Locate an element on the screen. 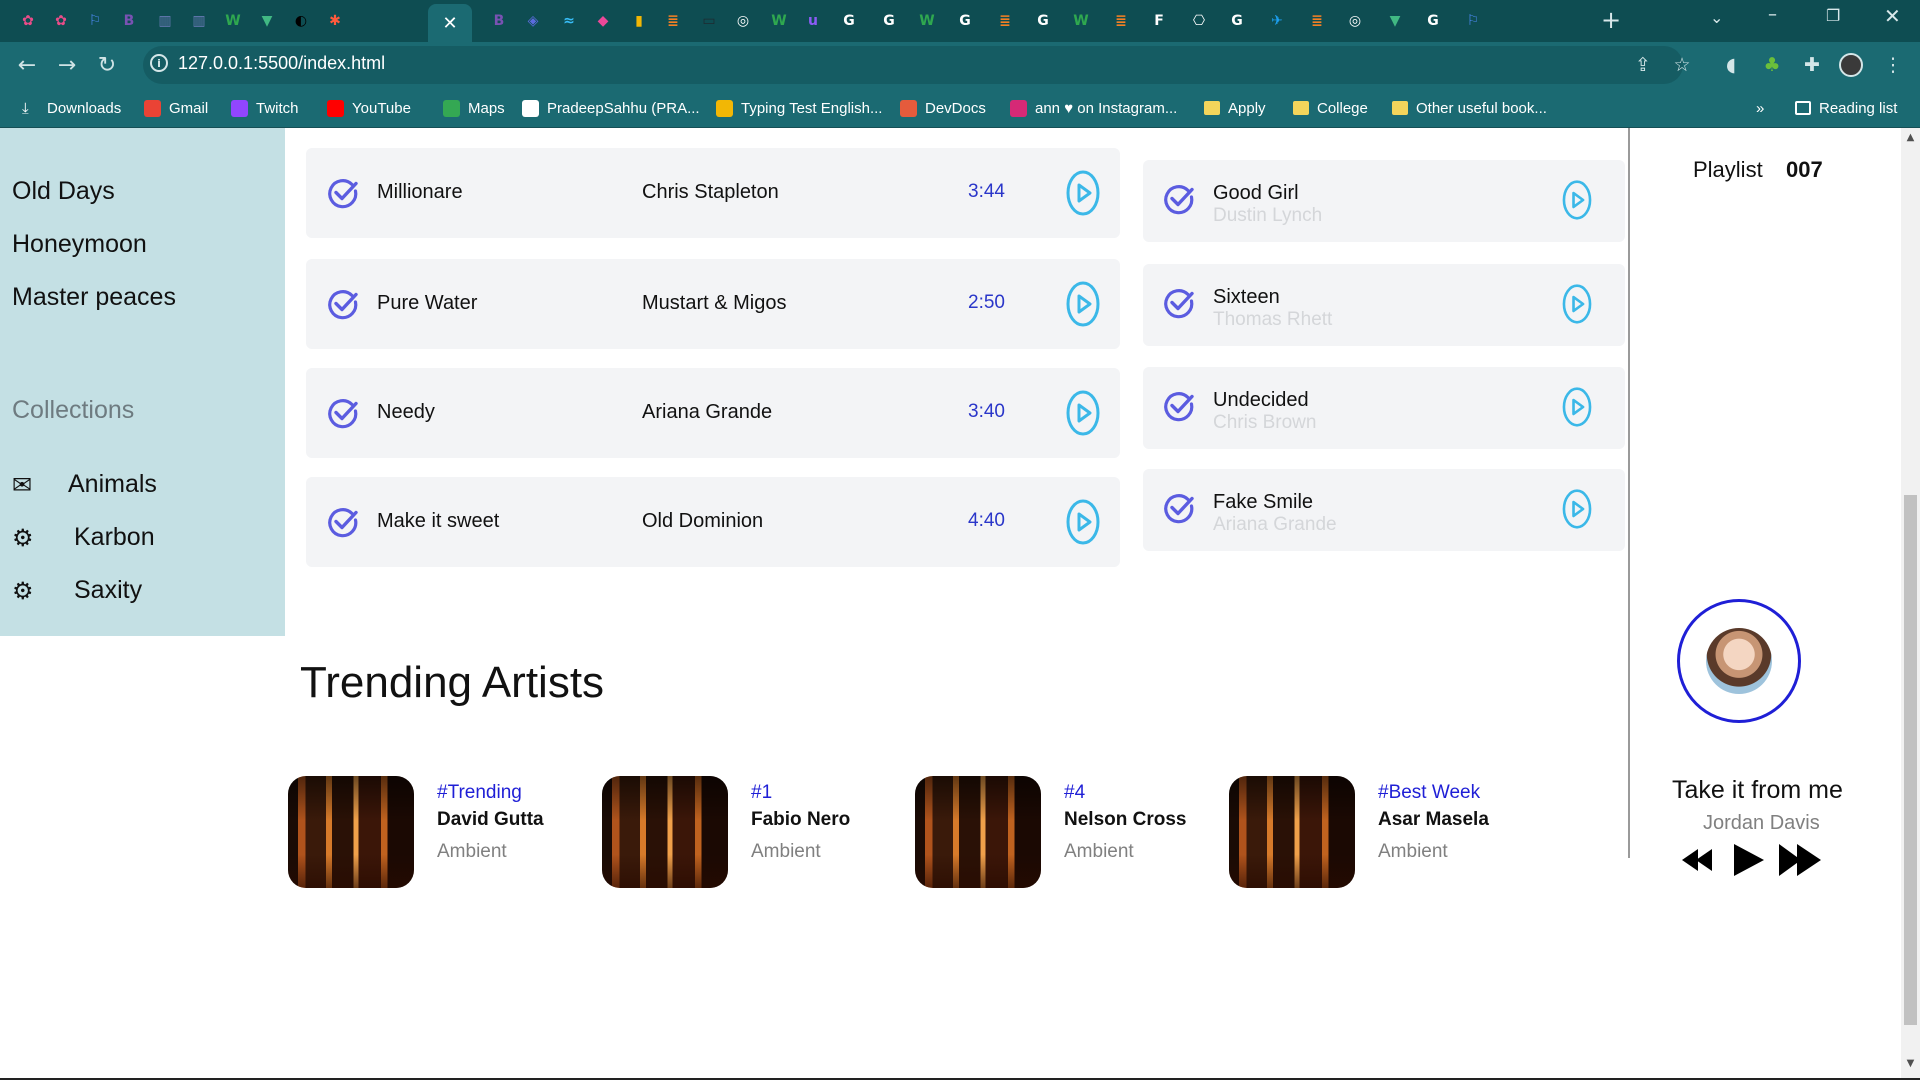  song-row: Pure Water Mustart & Migos 2:50 is located at coordinates (713, 304).